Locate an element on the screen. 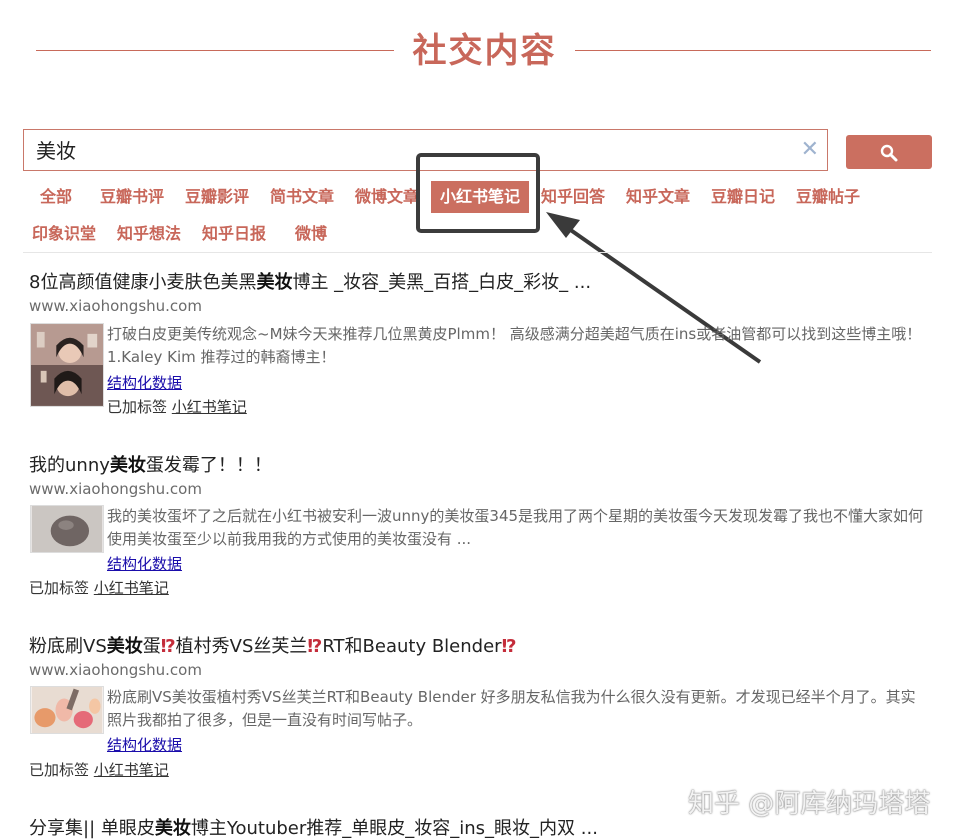 This screenshot has width=979, height=840. tag-line-2: 已加标签 小红书笔记 is located at coordinates (99, 588).